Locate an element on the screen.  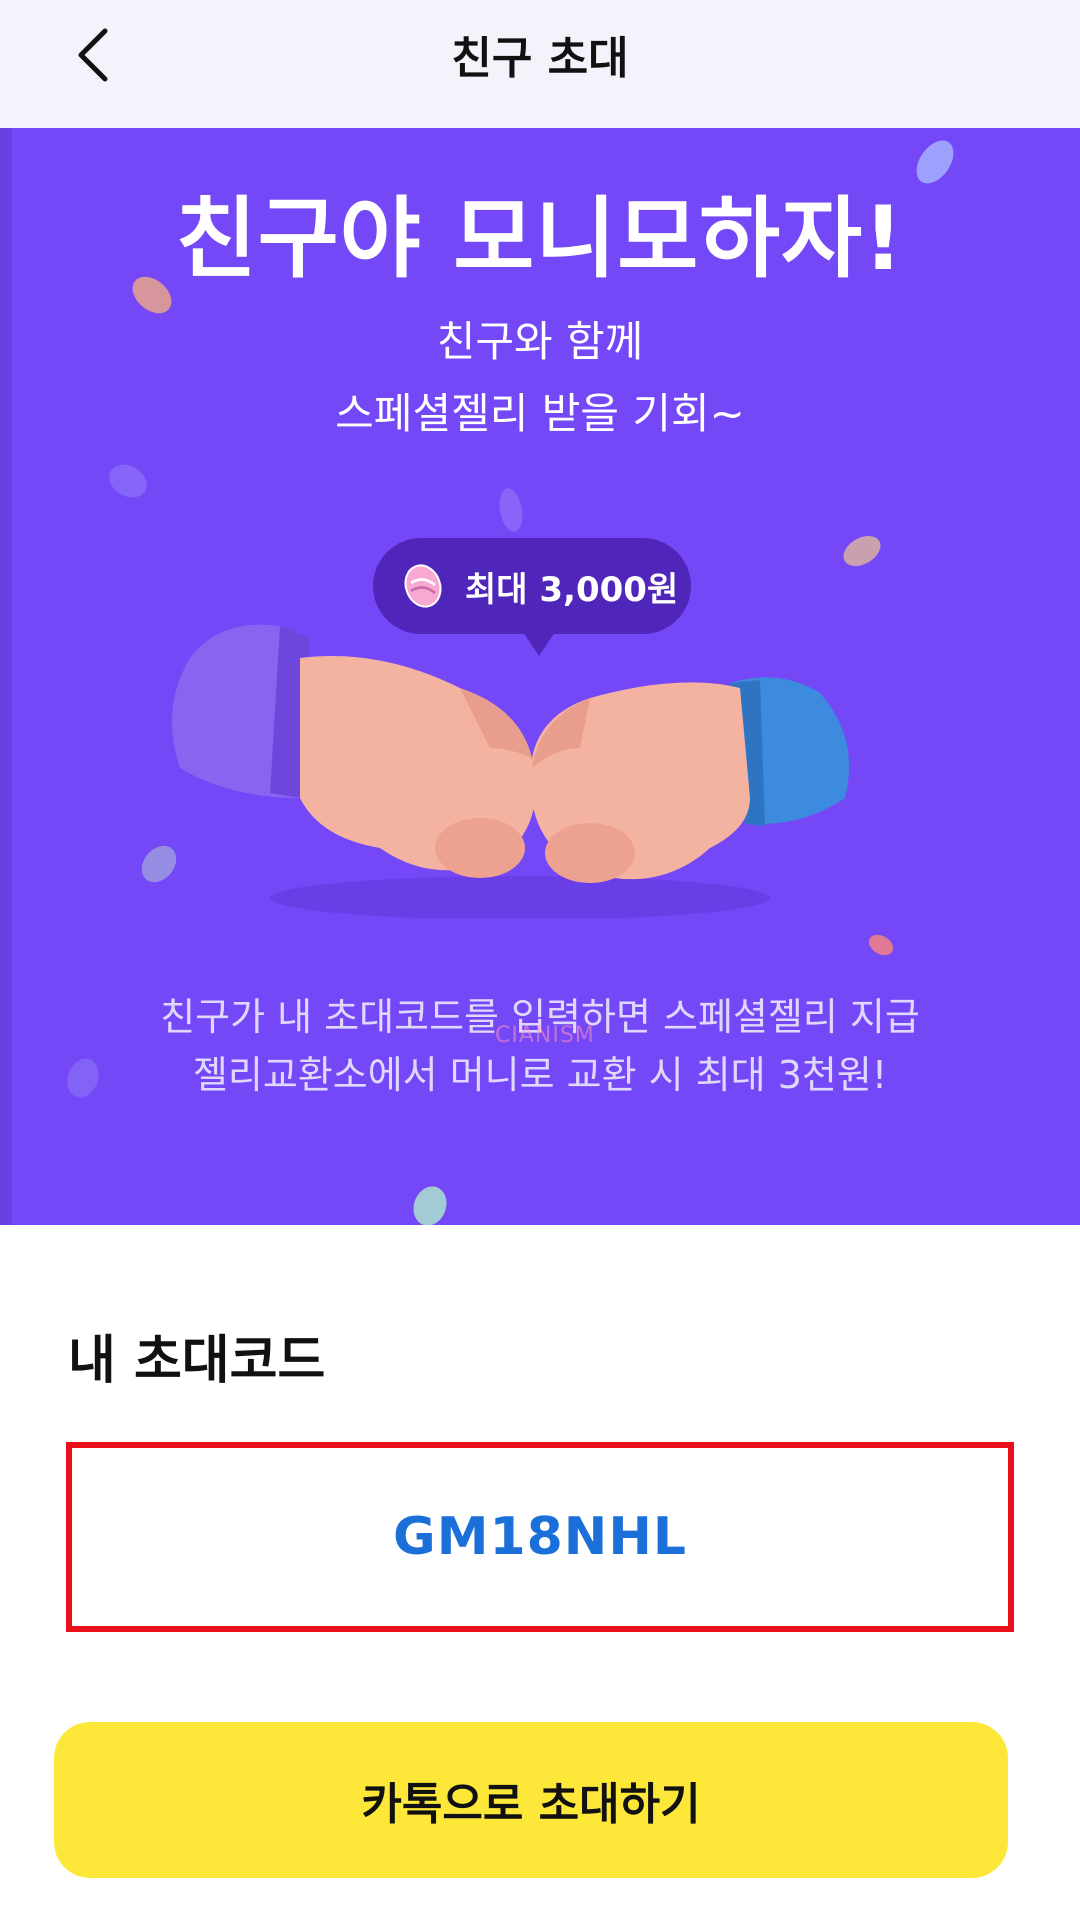
invite-code-box: GM18NHL is located at coordinates (540, 1537).